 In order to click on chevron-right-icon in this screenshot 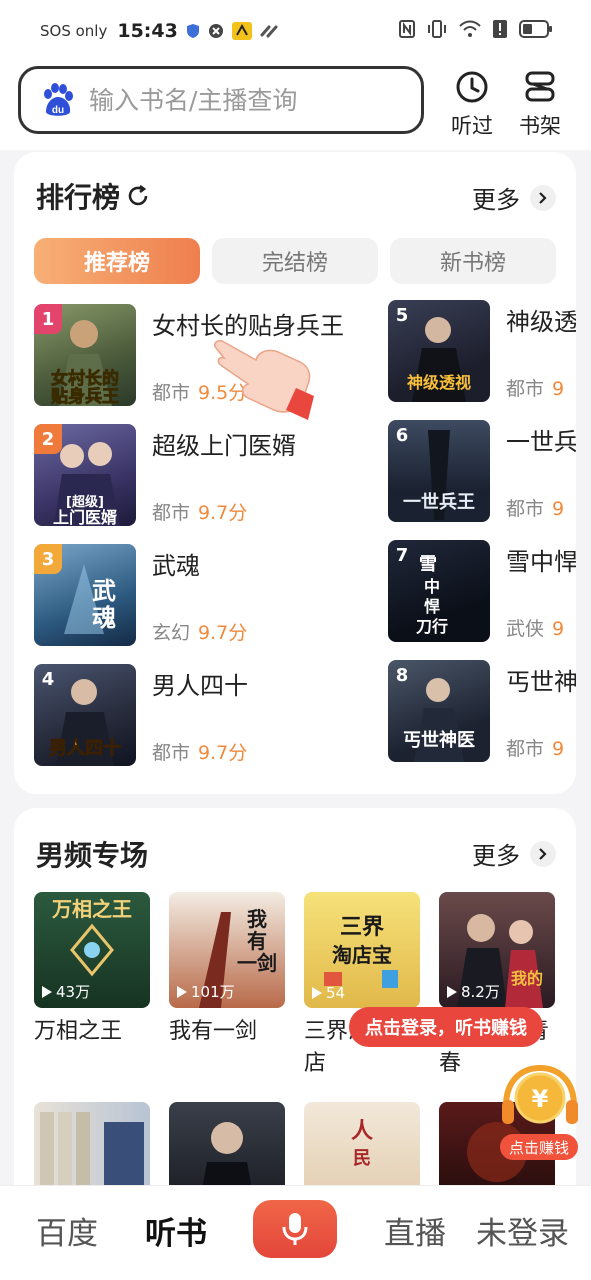, I will do `click(543, 197)`.